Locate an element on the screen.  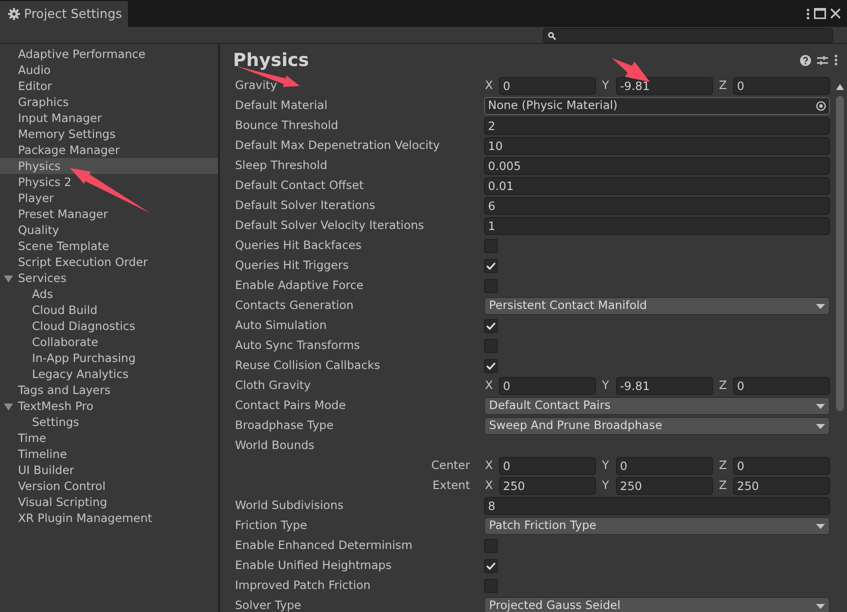
sidebar-item: Cloud Diagnostics is located at coordinates (109, 326).